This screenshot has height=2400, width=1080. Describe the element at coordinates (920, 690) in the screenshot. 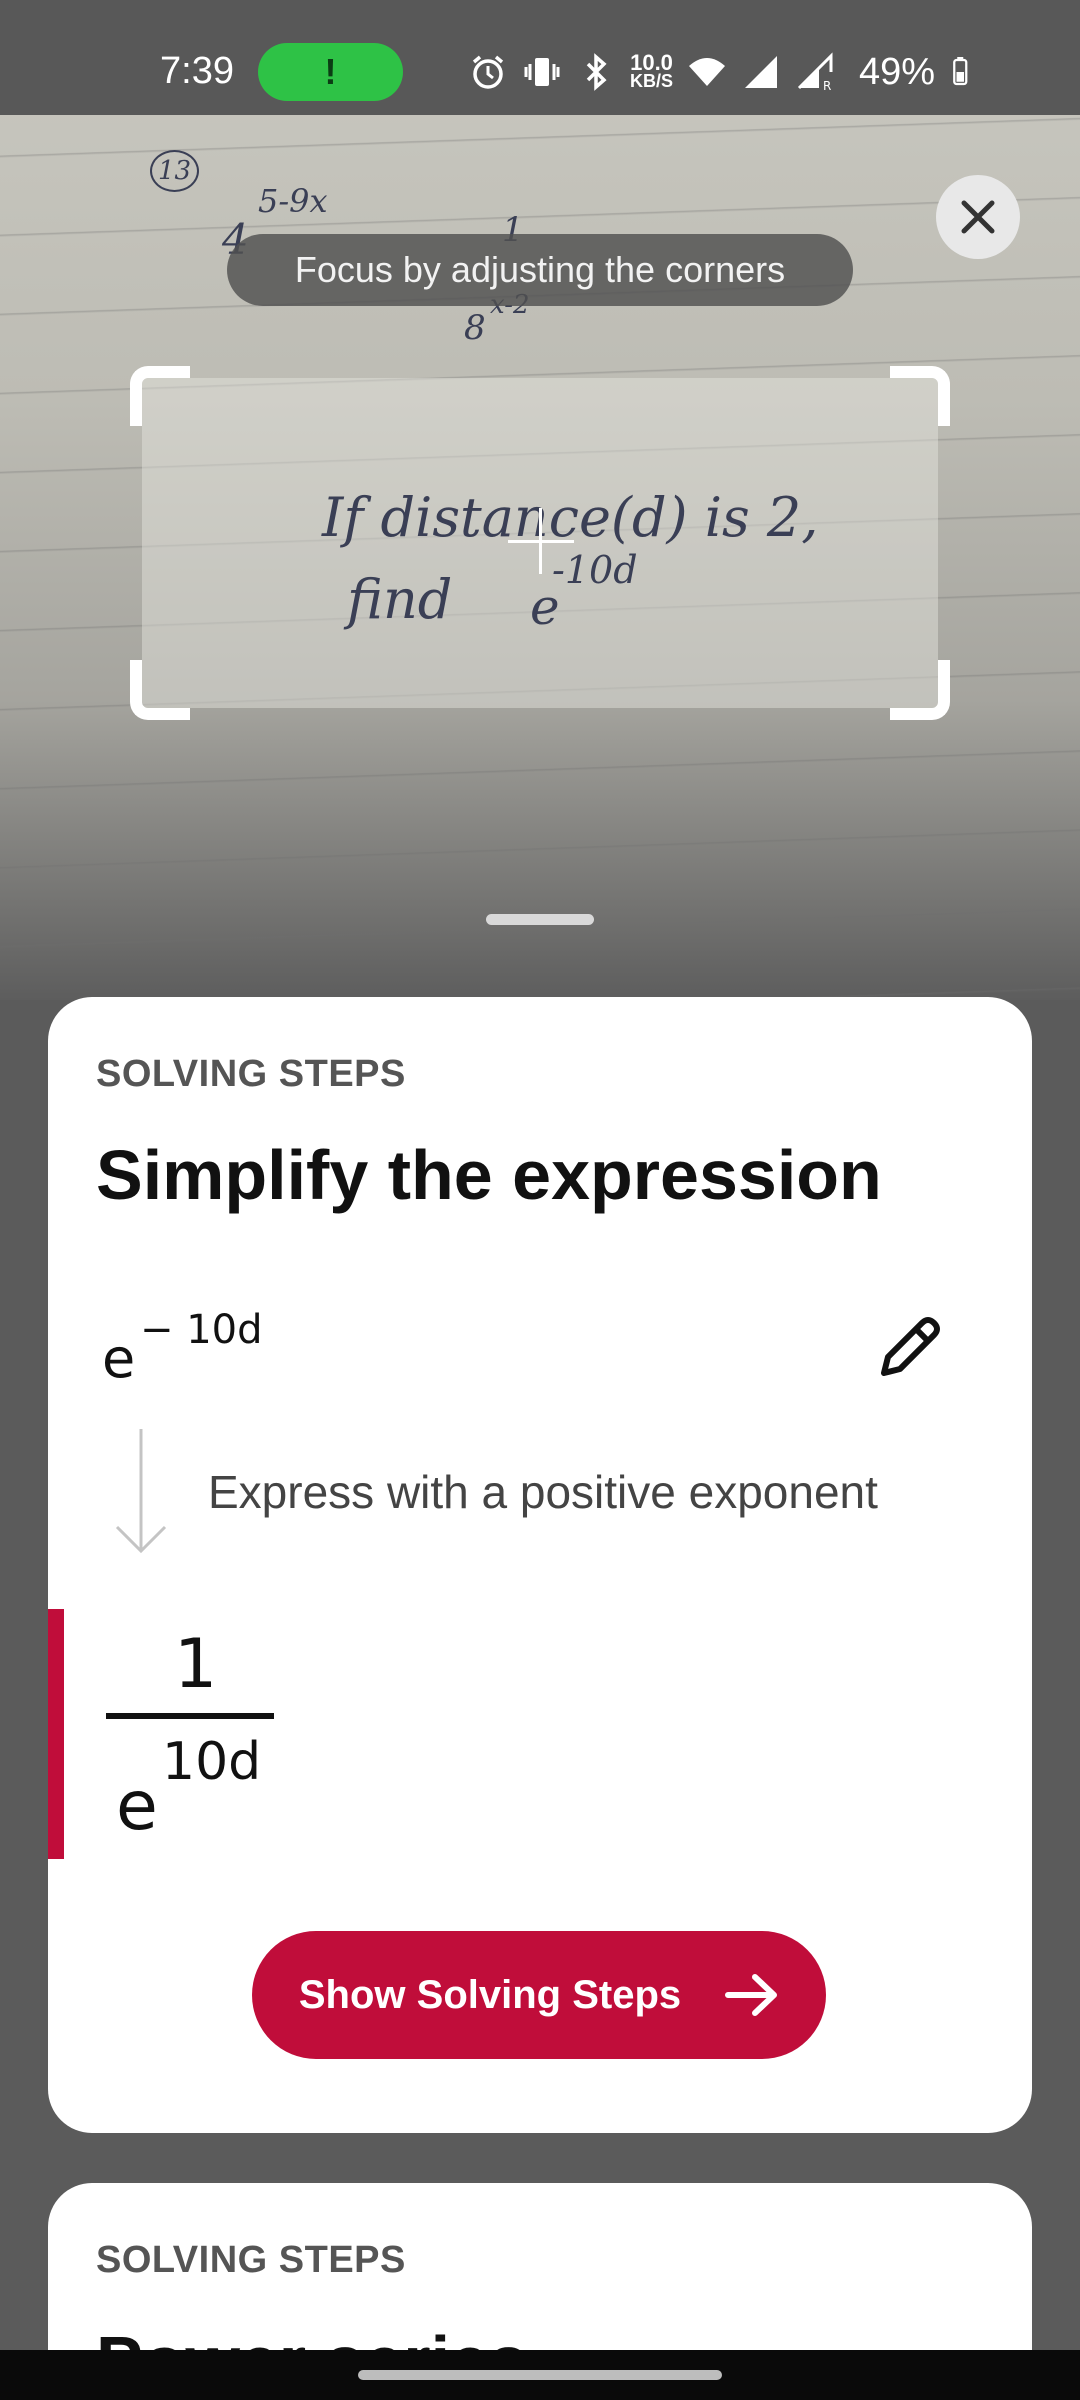

I see `crop-corner-bottom-right` at that location.